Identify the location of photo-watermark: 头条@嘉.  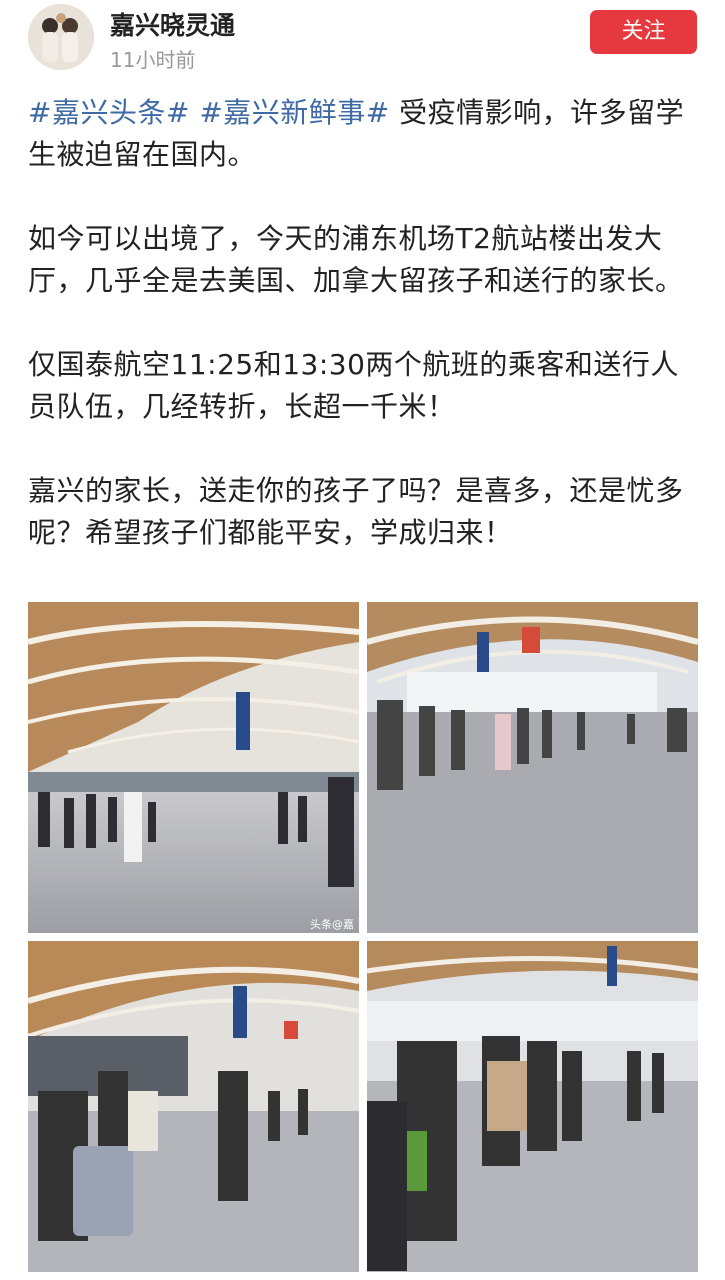
(332, 924).